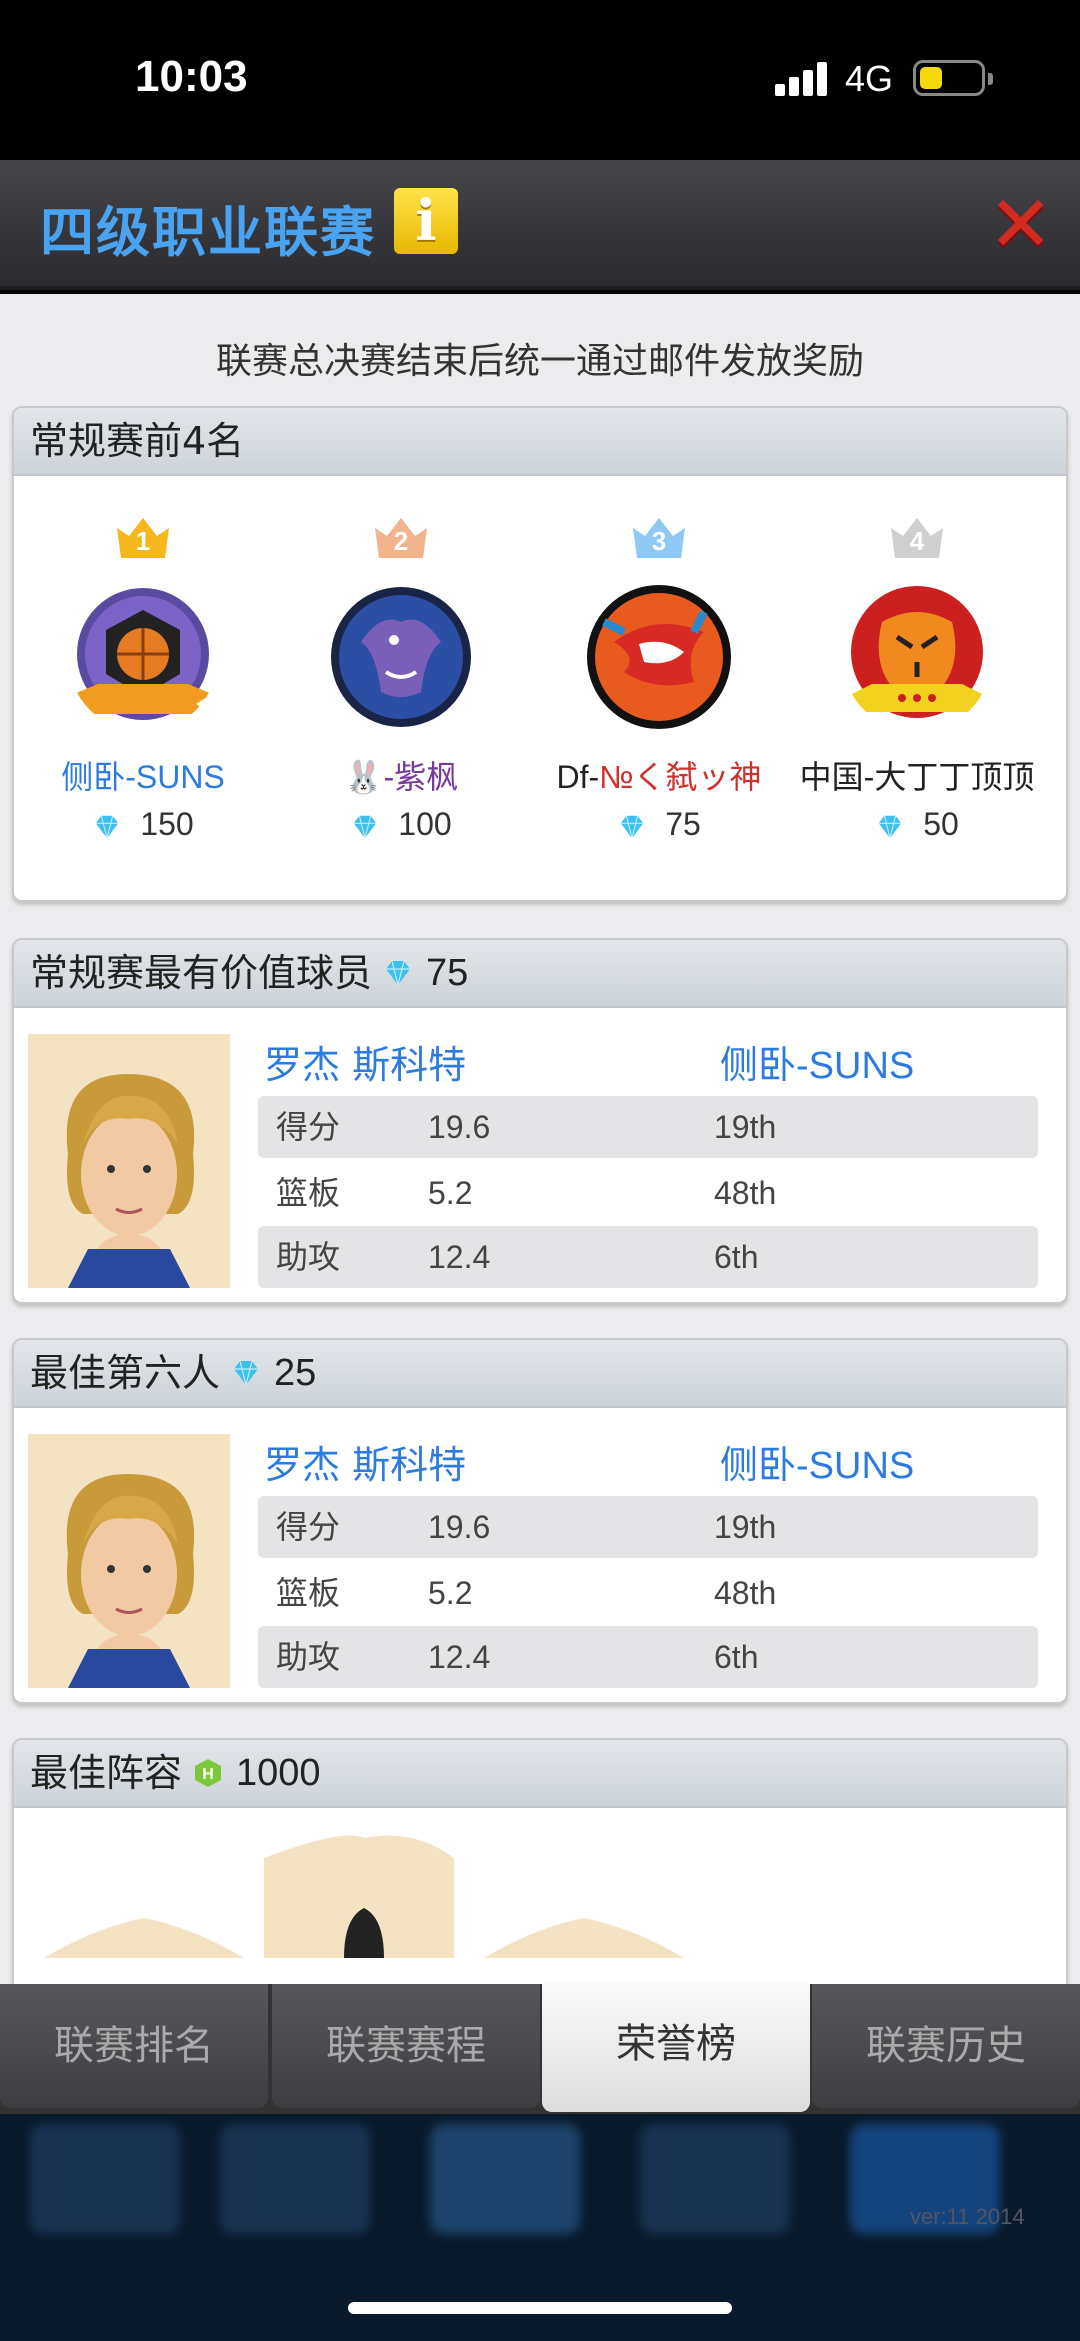  Describe the element at coordinates (278, 1773) in the screenshot. I see `lineup-reward: 1000` at that location.